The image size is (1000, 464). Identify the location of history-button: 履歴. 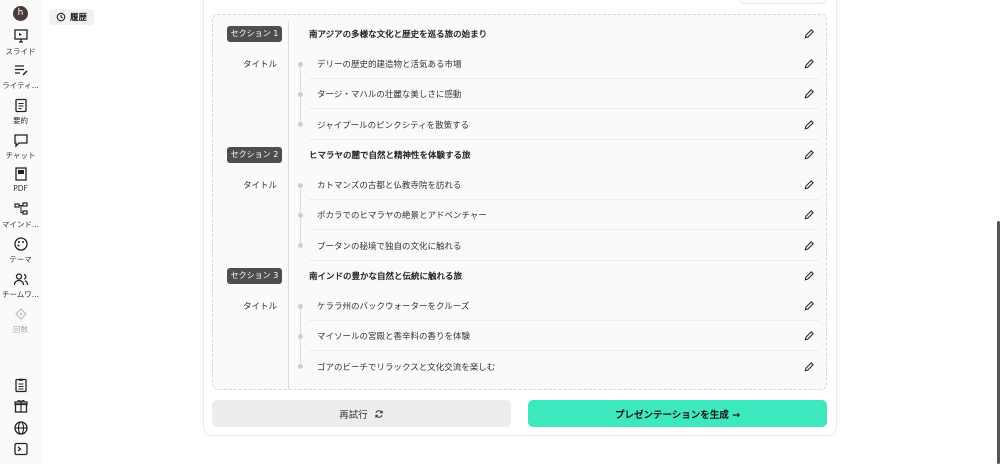
(72, 17).